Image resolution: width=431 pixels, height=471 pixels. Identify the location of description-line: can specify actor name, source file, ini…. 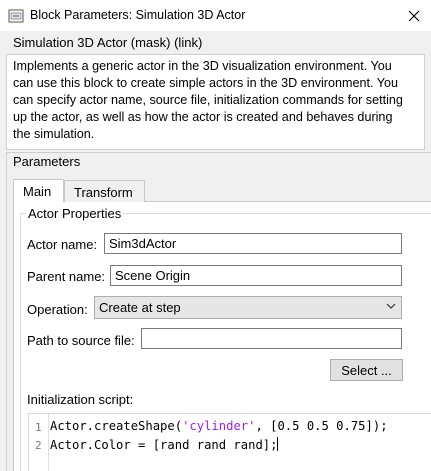
(208, 100).